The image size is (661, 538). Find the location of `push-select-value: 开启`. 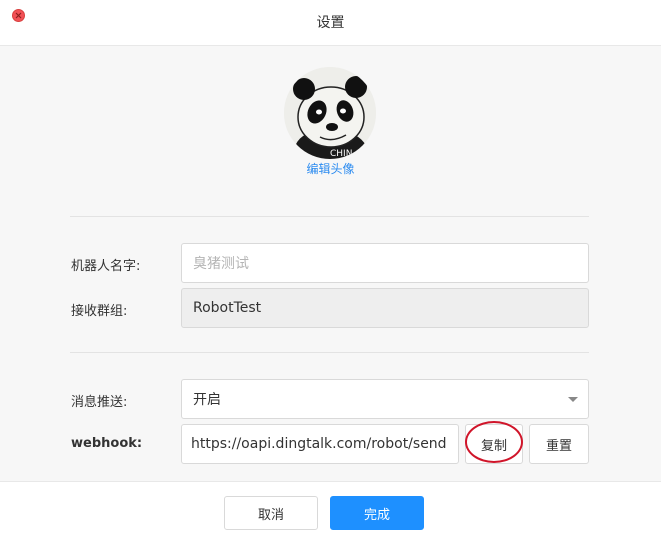

push-select-value: 开启 is located at coordinates (207, 400).